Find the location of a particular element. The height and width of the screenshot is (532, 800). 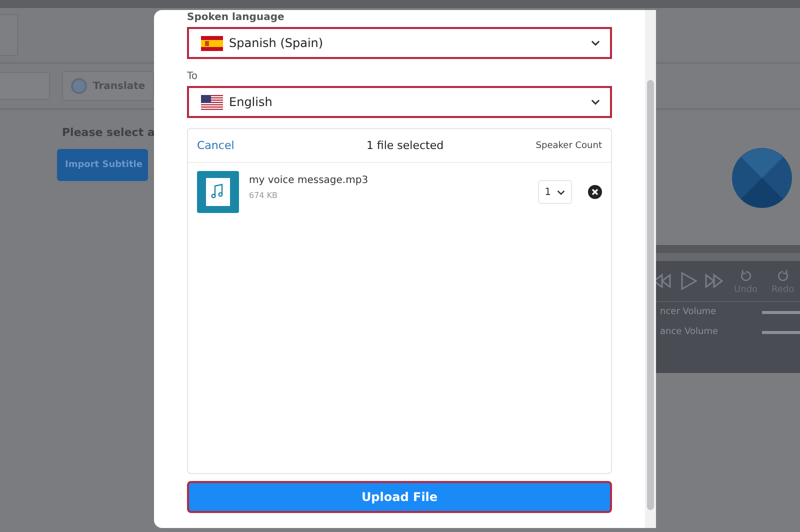

import-button: Import Subtitle is located at coordinates (102, 165).